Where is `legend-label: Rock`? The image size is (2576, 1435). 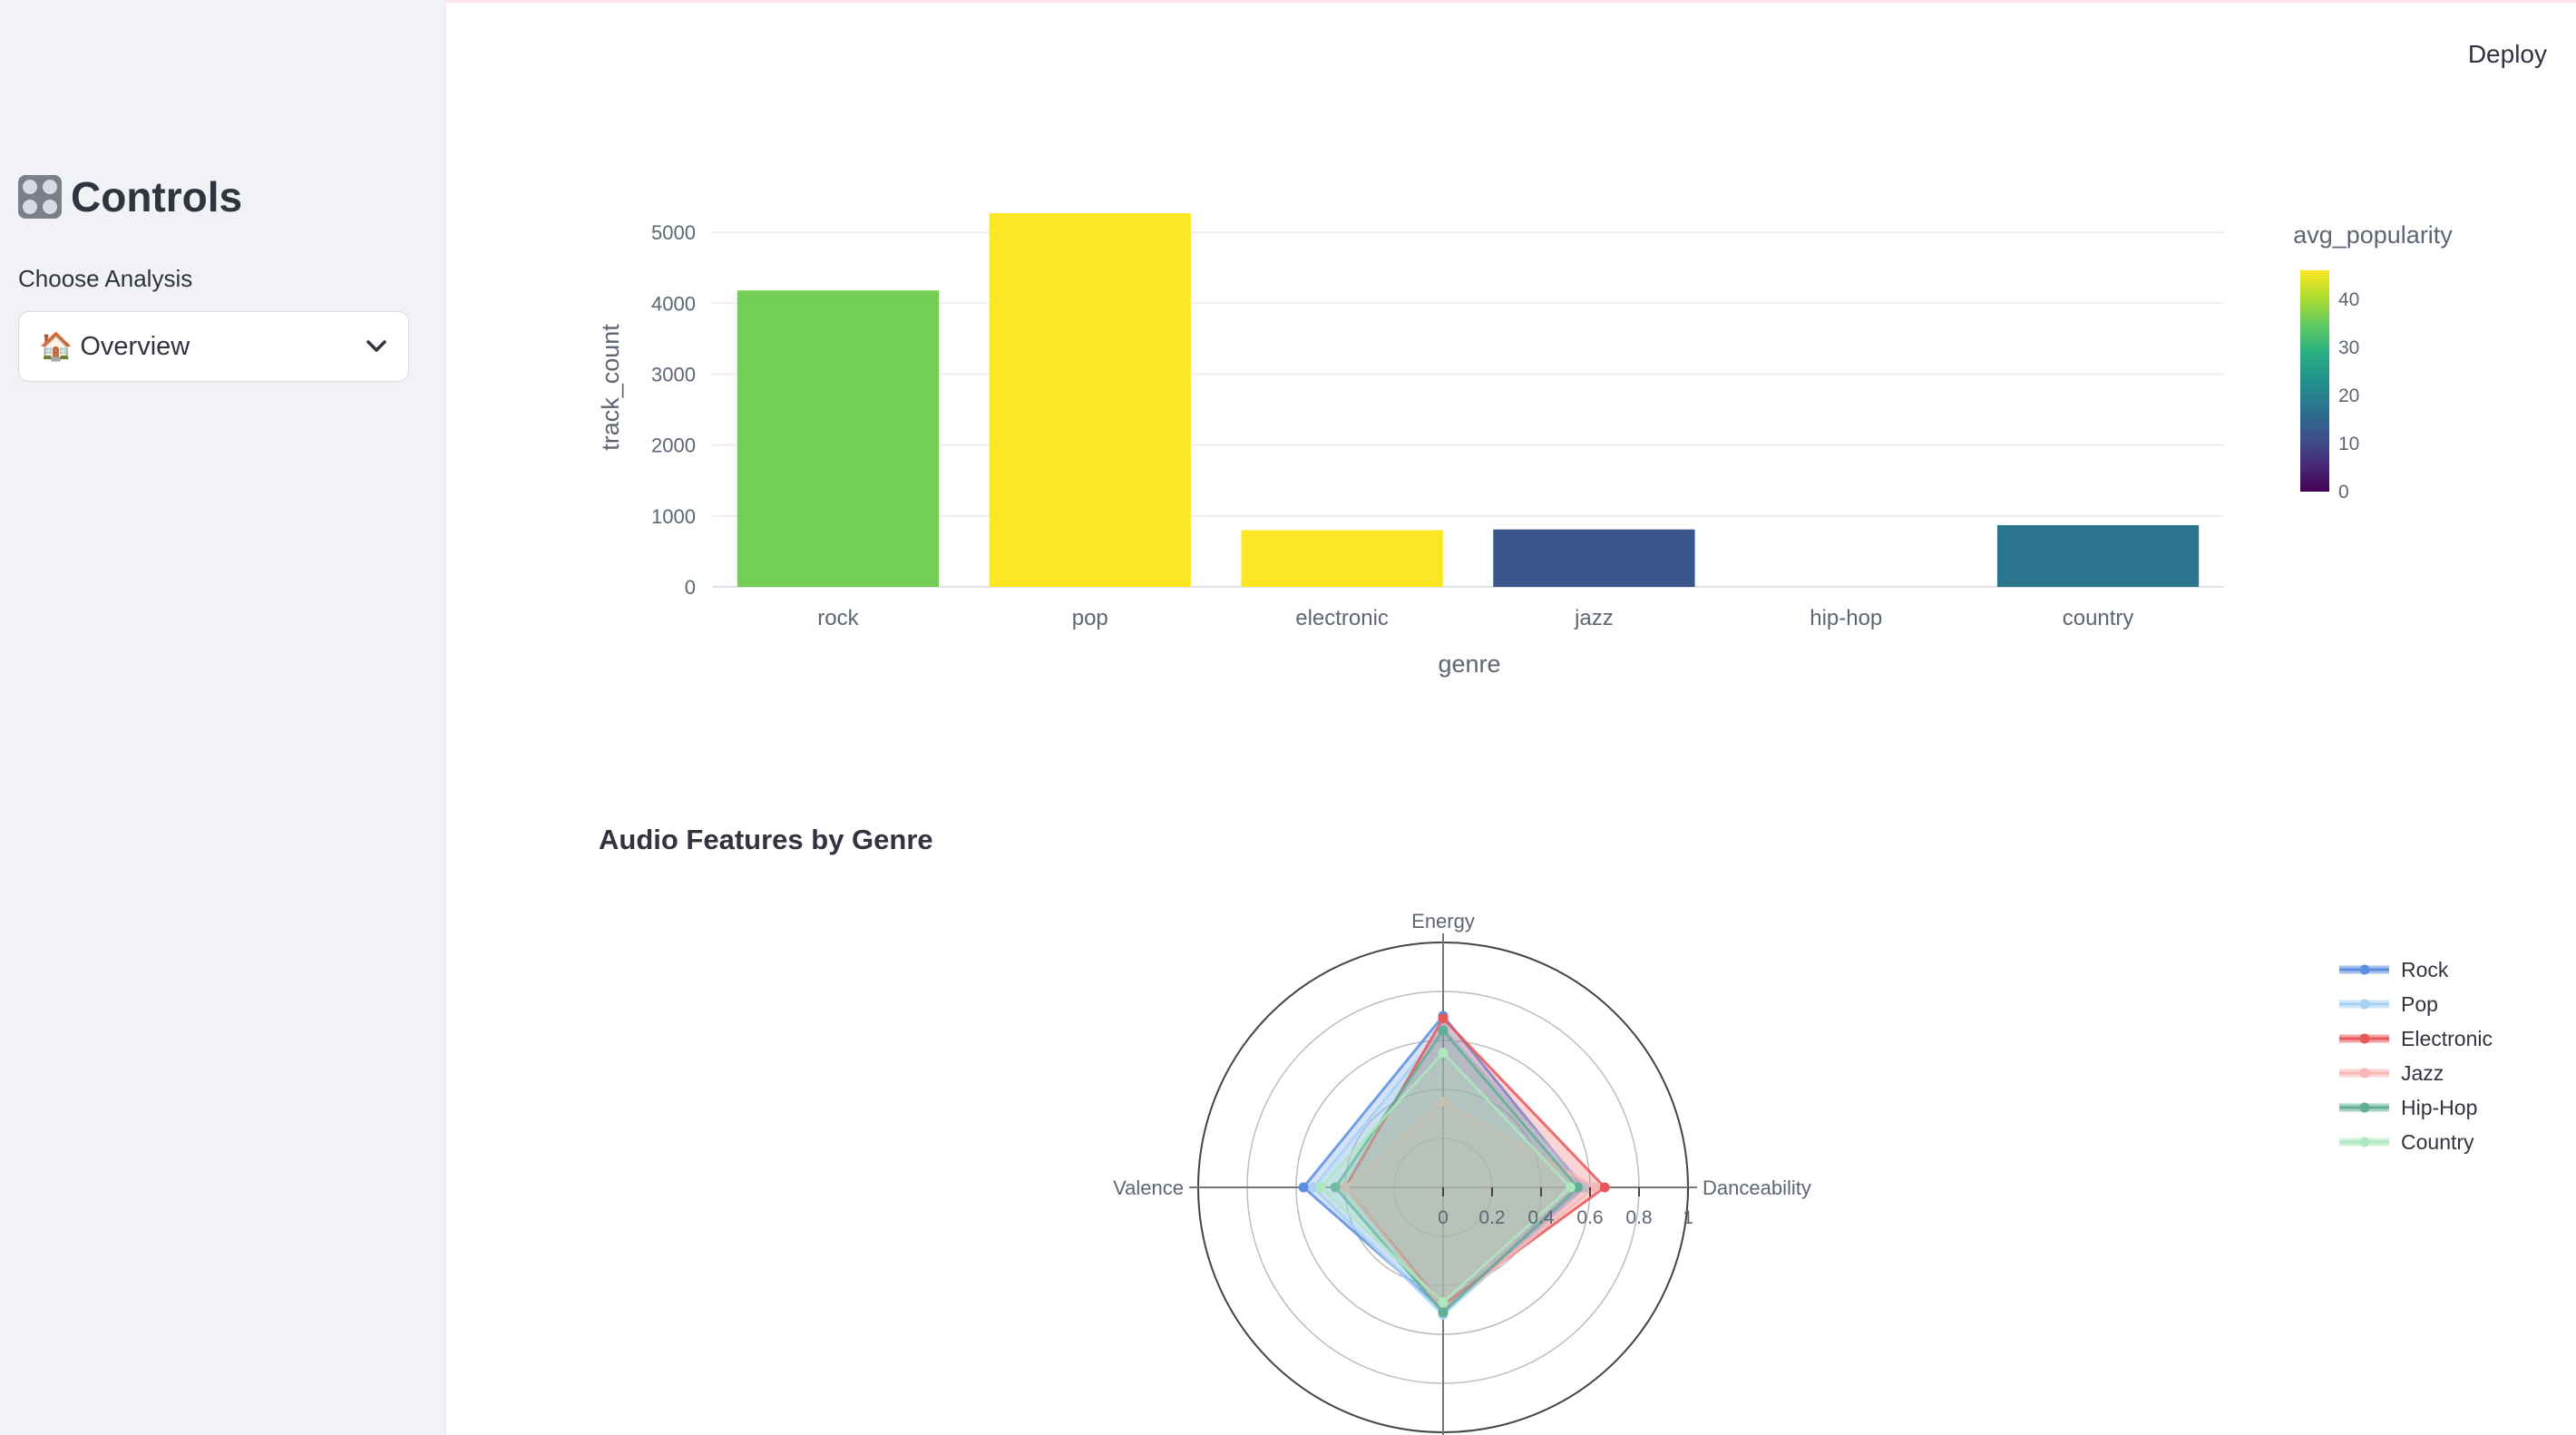
legend-label: Rock is located at coordinates (2425, 970).